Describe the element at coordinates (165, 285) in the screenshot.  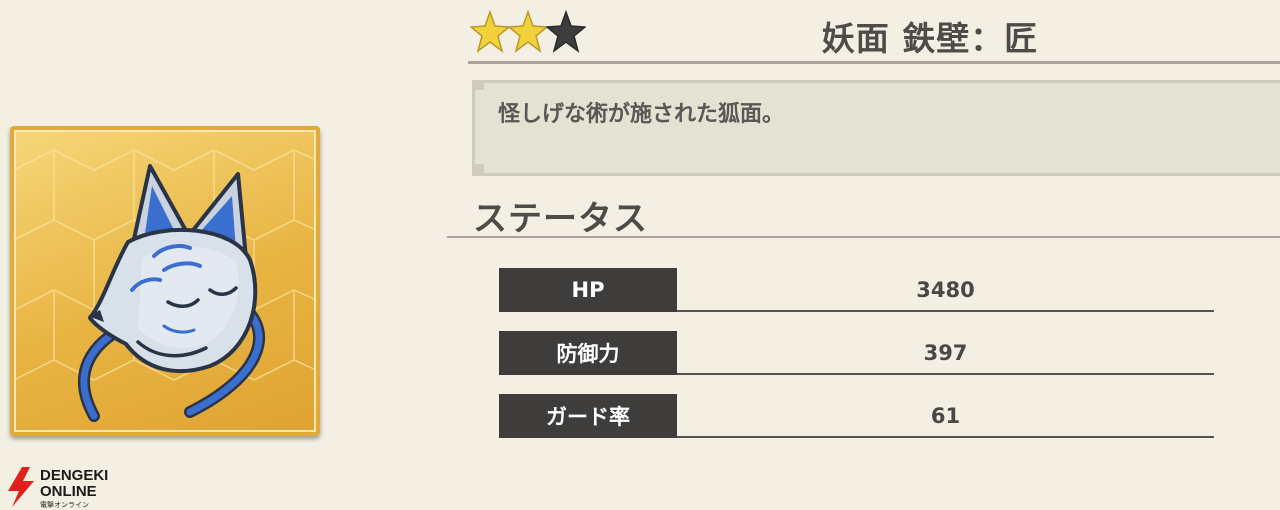
I see `fox-mask-icon` at that location.